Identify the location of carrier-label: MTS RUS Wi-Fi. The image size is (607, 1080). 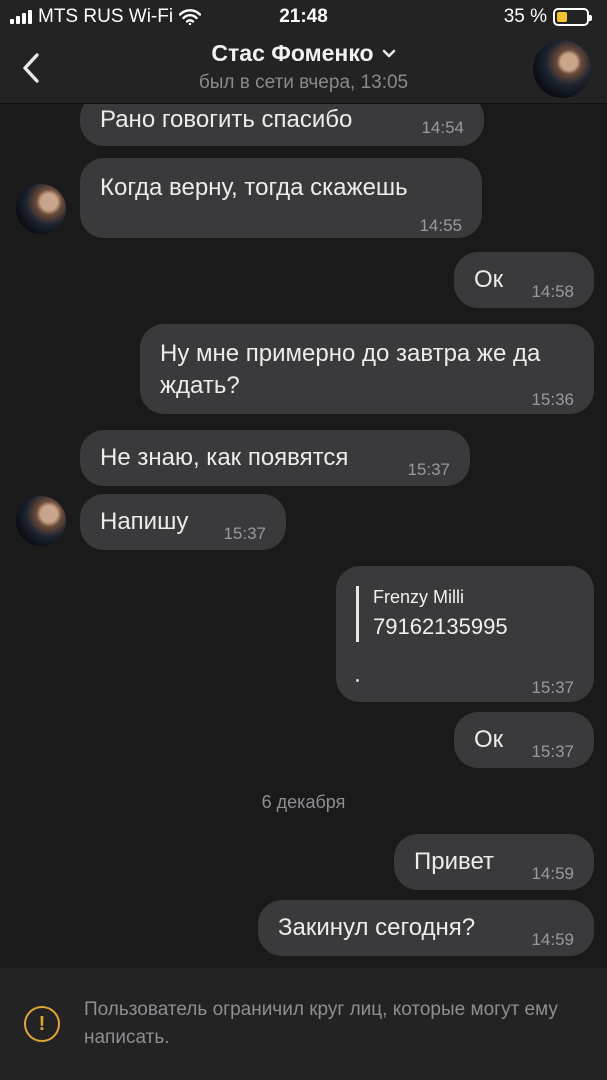
(106, 16).